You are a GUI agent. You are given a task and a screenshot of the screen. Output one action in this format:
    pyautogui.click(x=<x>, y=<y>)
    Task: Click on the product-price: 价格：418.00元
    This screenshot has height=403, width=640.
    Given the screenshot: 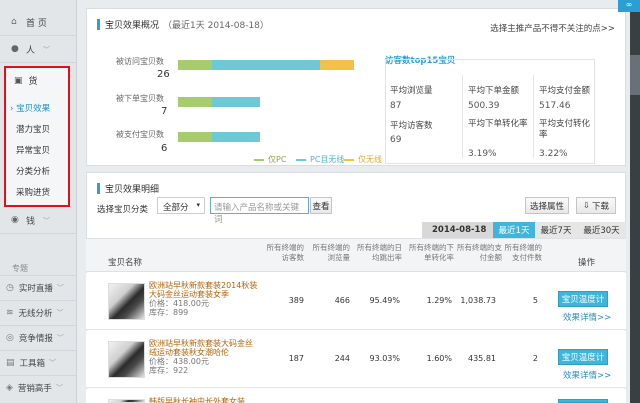 What is the action you would take?
    pyautogui.click(x=179, y=303)
    